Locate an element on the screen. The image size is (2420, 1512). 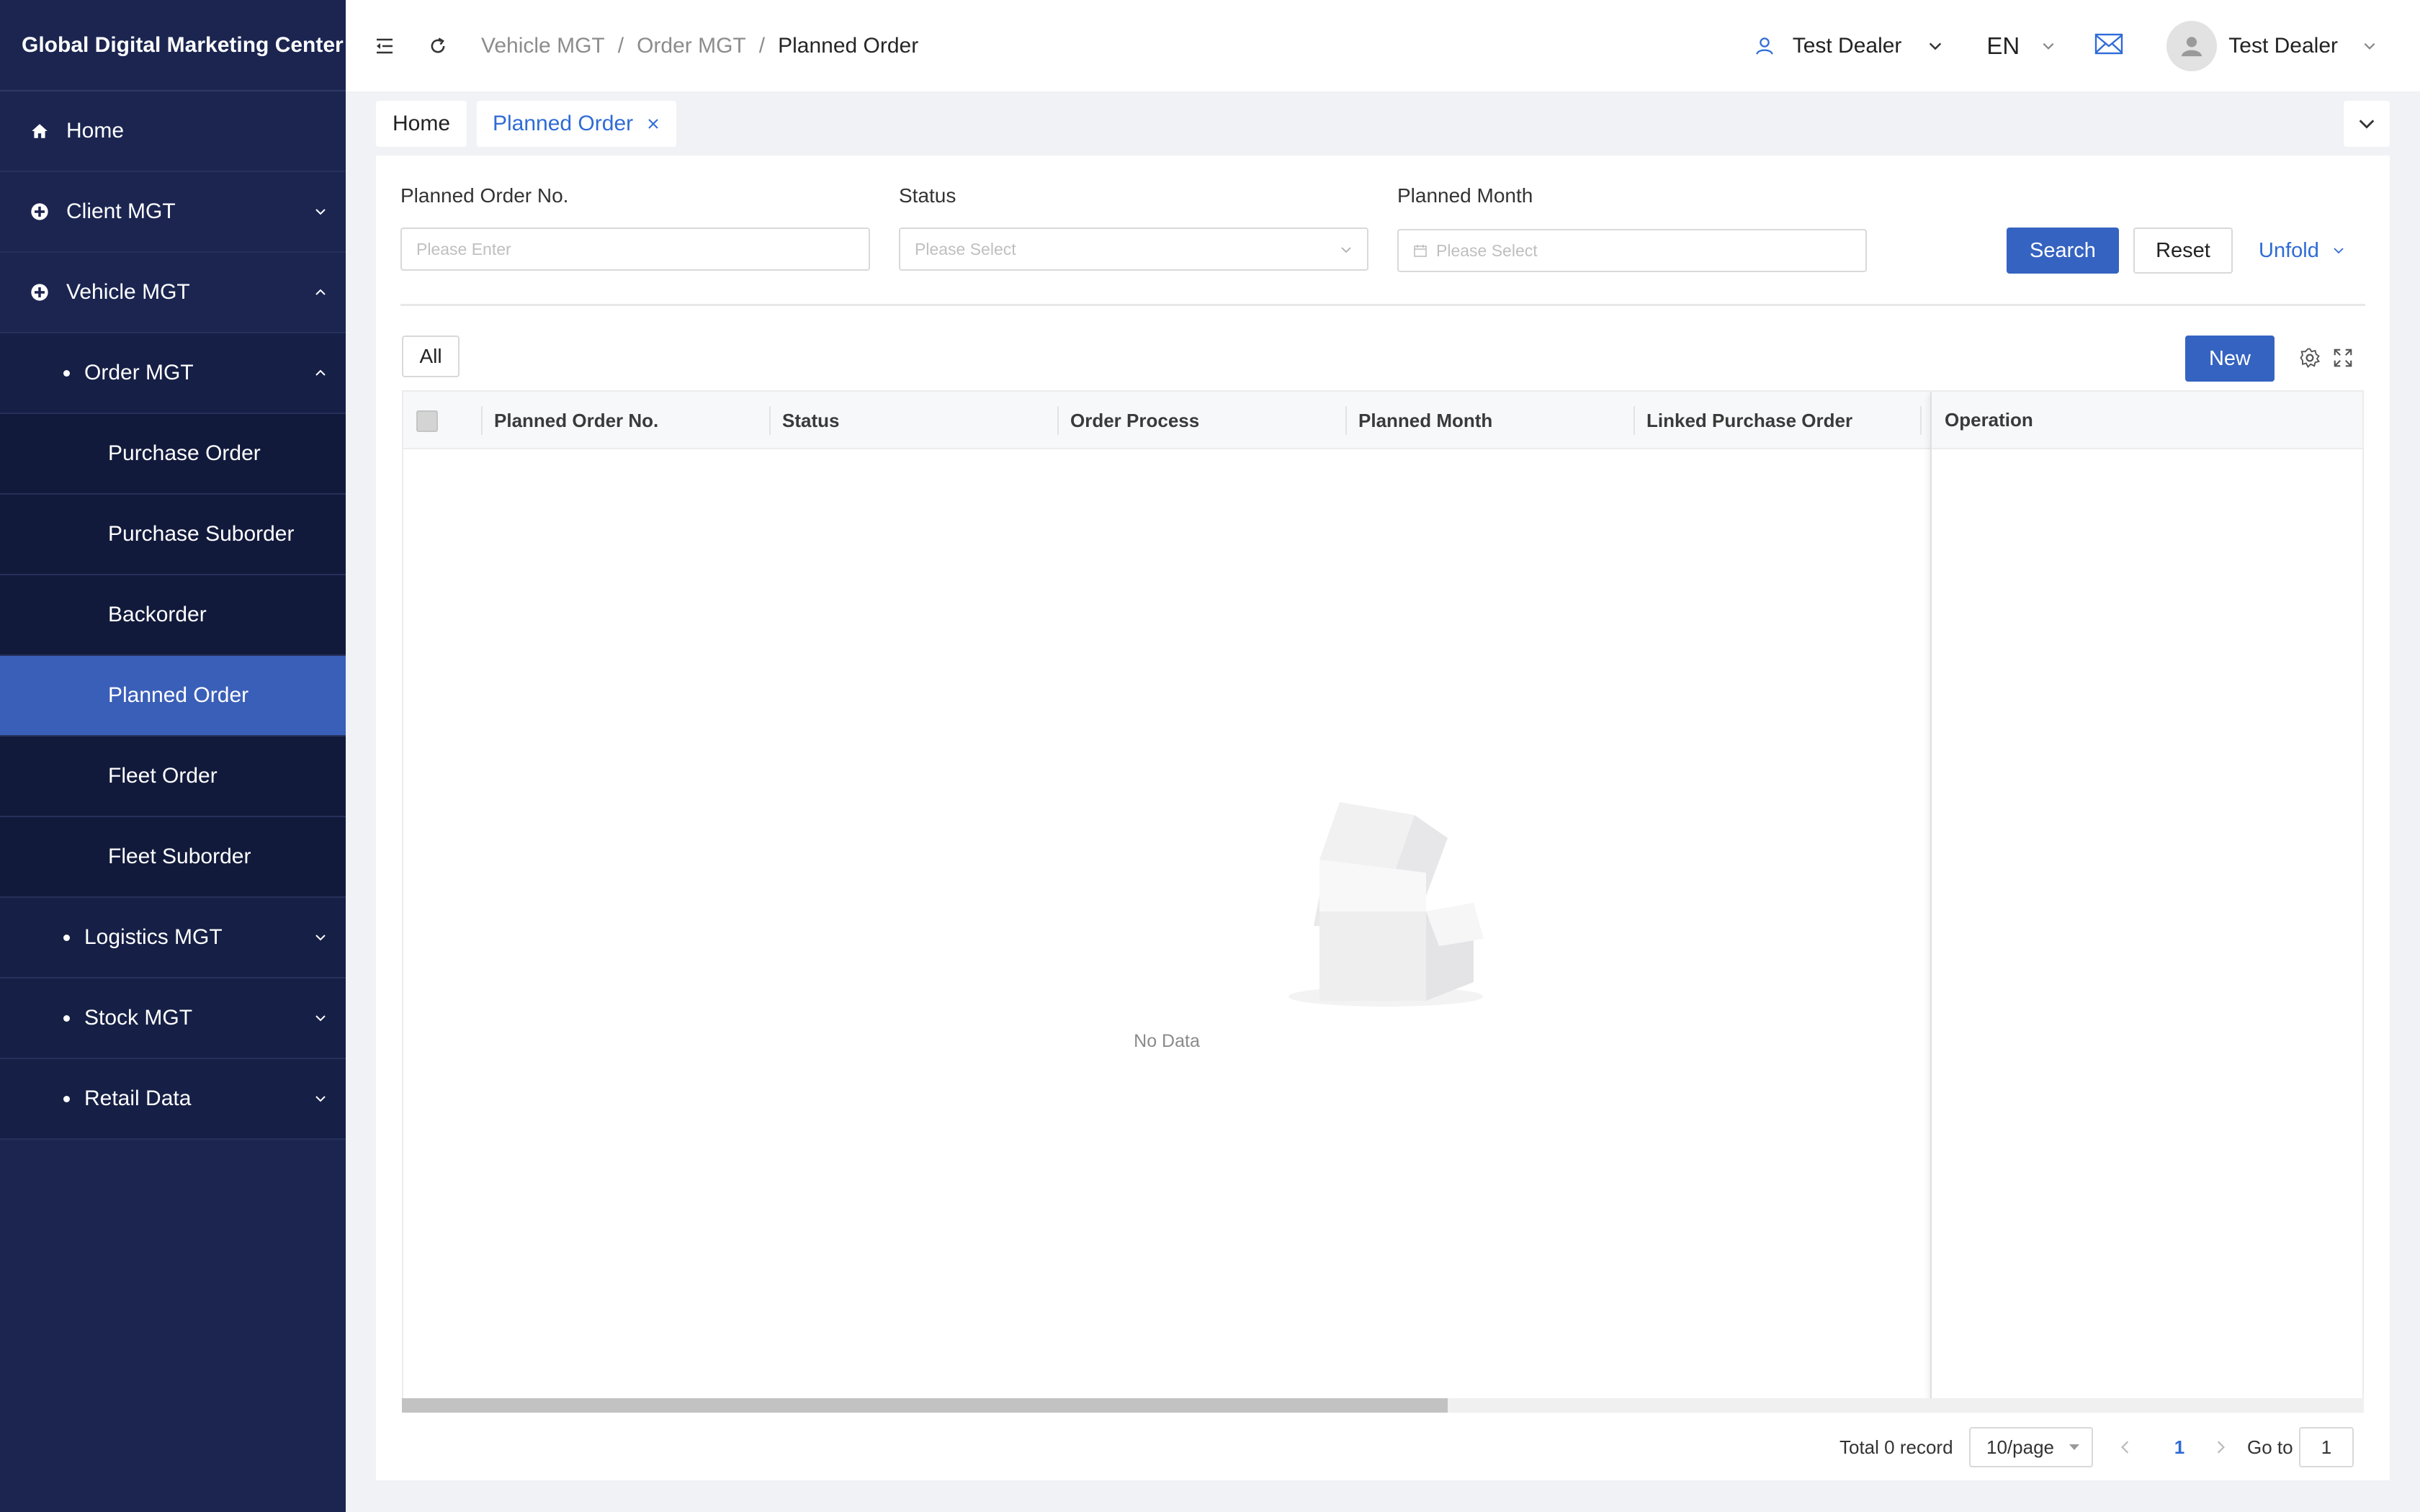
status-placeholder: Please Select is located at coordinates (966, 248).